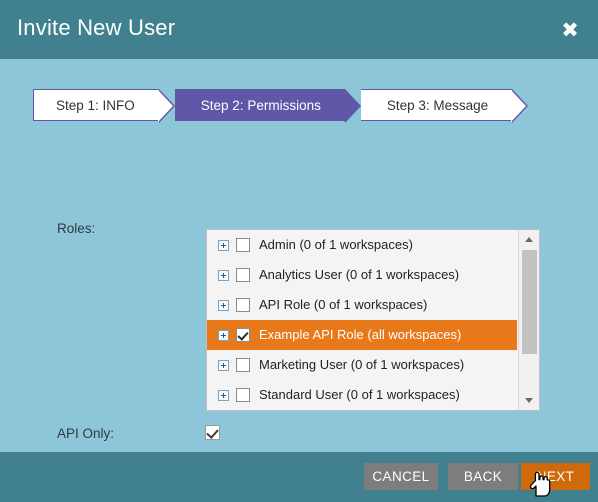  I want to click on next-button: NEXT, so click(555, 476).